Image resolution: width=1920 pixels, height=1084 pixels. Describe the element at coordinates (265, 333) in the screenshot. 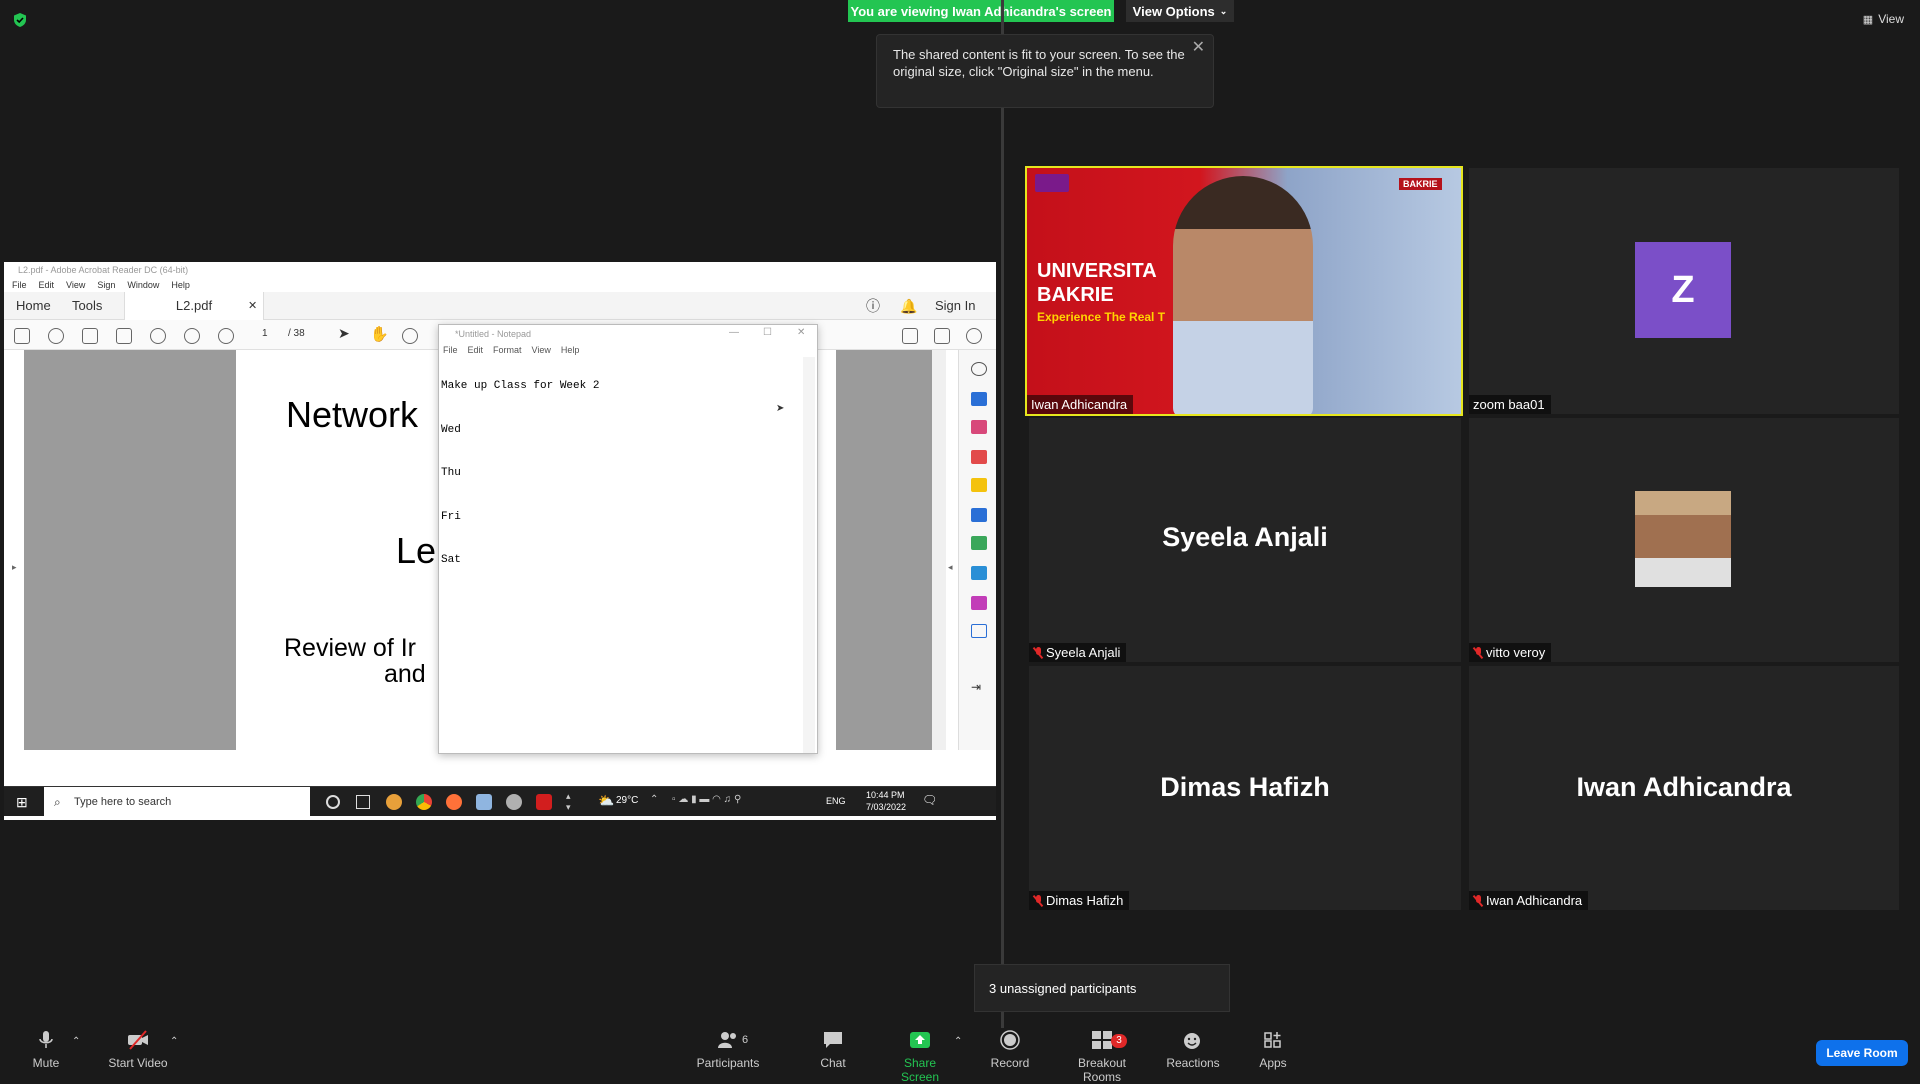

I see `page-number: 1` at that location.